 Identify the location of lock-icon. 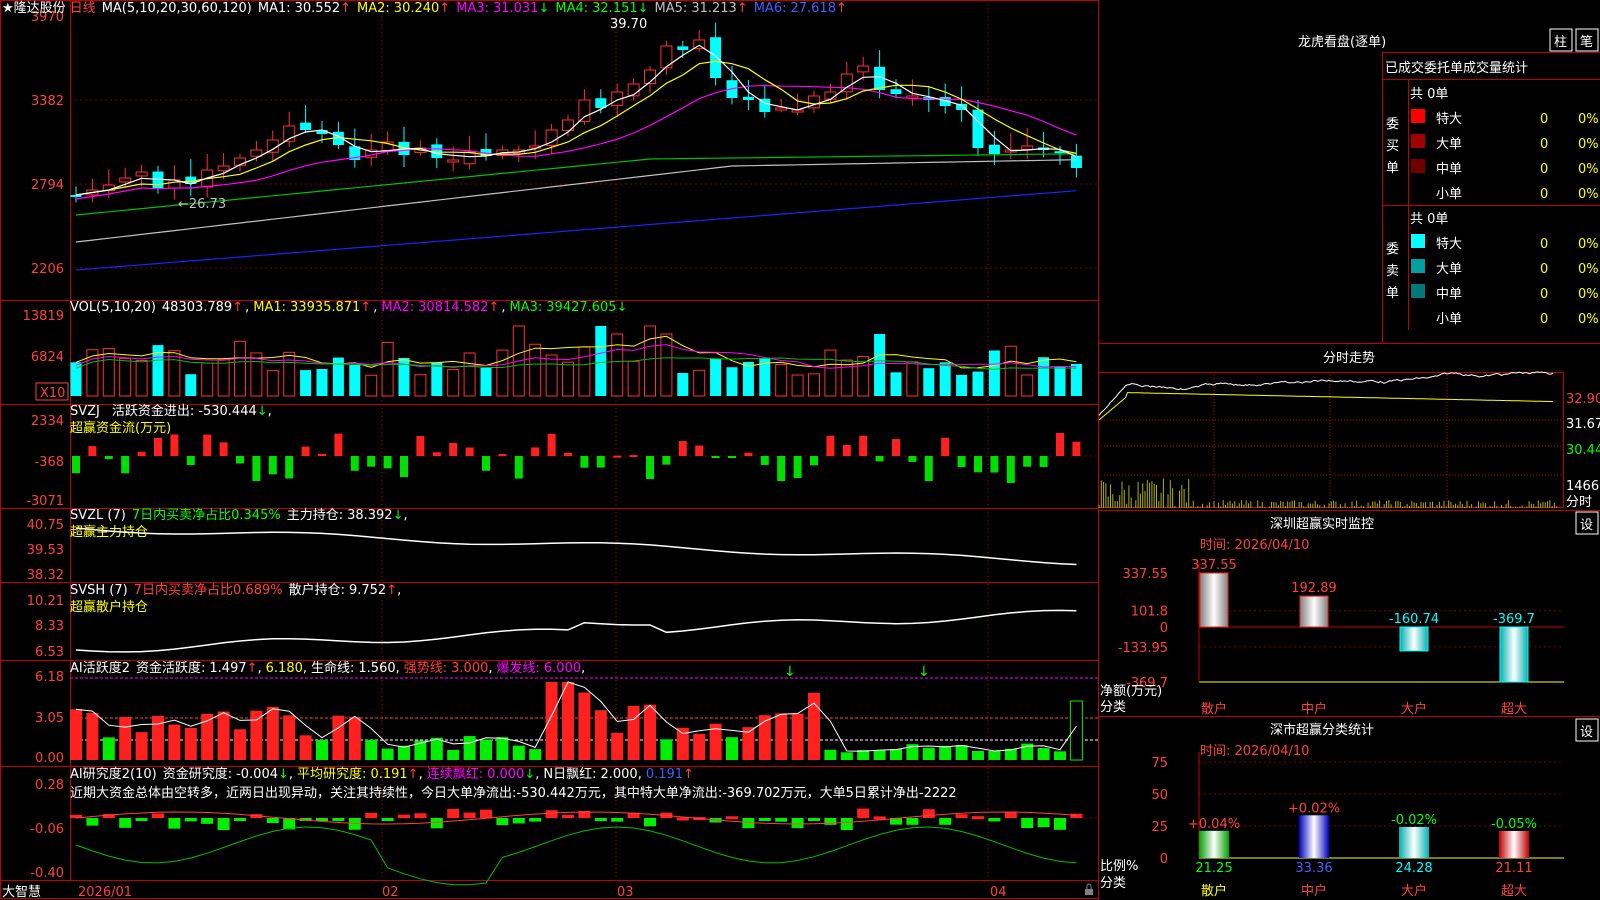
(1089, 889).